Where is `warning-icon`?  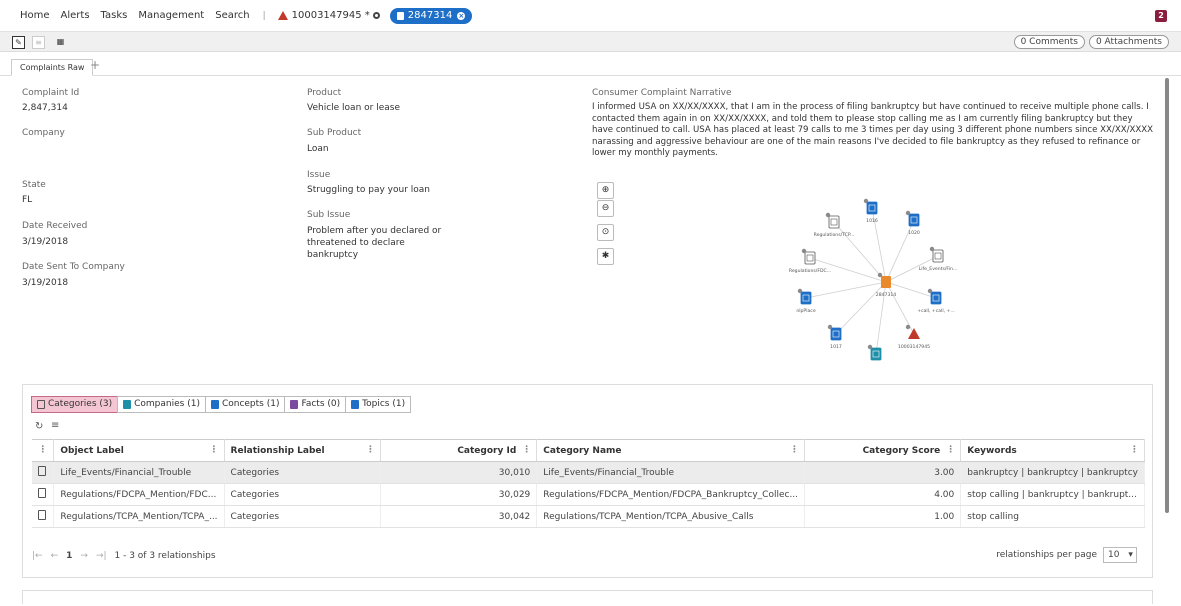
warning-icon is located at coordinates (282, 15).